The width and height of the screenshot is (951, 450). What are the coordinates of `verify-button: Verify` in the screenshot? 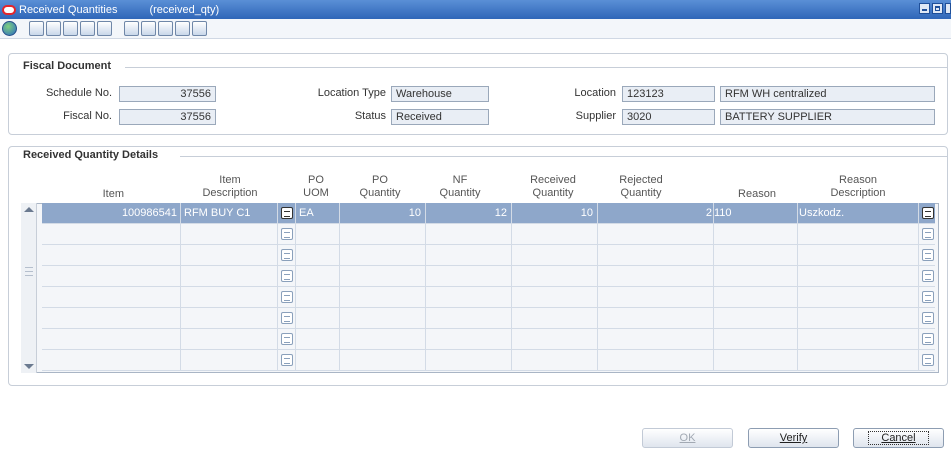 It's located at (793, 438).